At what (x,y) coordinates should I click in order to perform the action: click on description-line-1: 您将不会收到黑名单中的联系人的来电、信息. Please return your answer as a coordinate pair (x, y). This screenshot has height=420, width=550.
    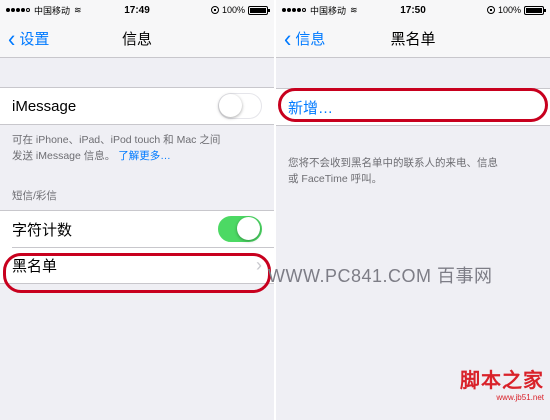
    Looking at the image, I should click on (393, 163).